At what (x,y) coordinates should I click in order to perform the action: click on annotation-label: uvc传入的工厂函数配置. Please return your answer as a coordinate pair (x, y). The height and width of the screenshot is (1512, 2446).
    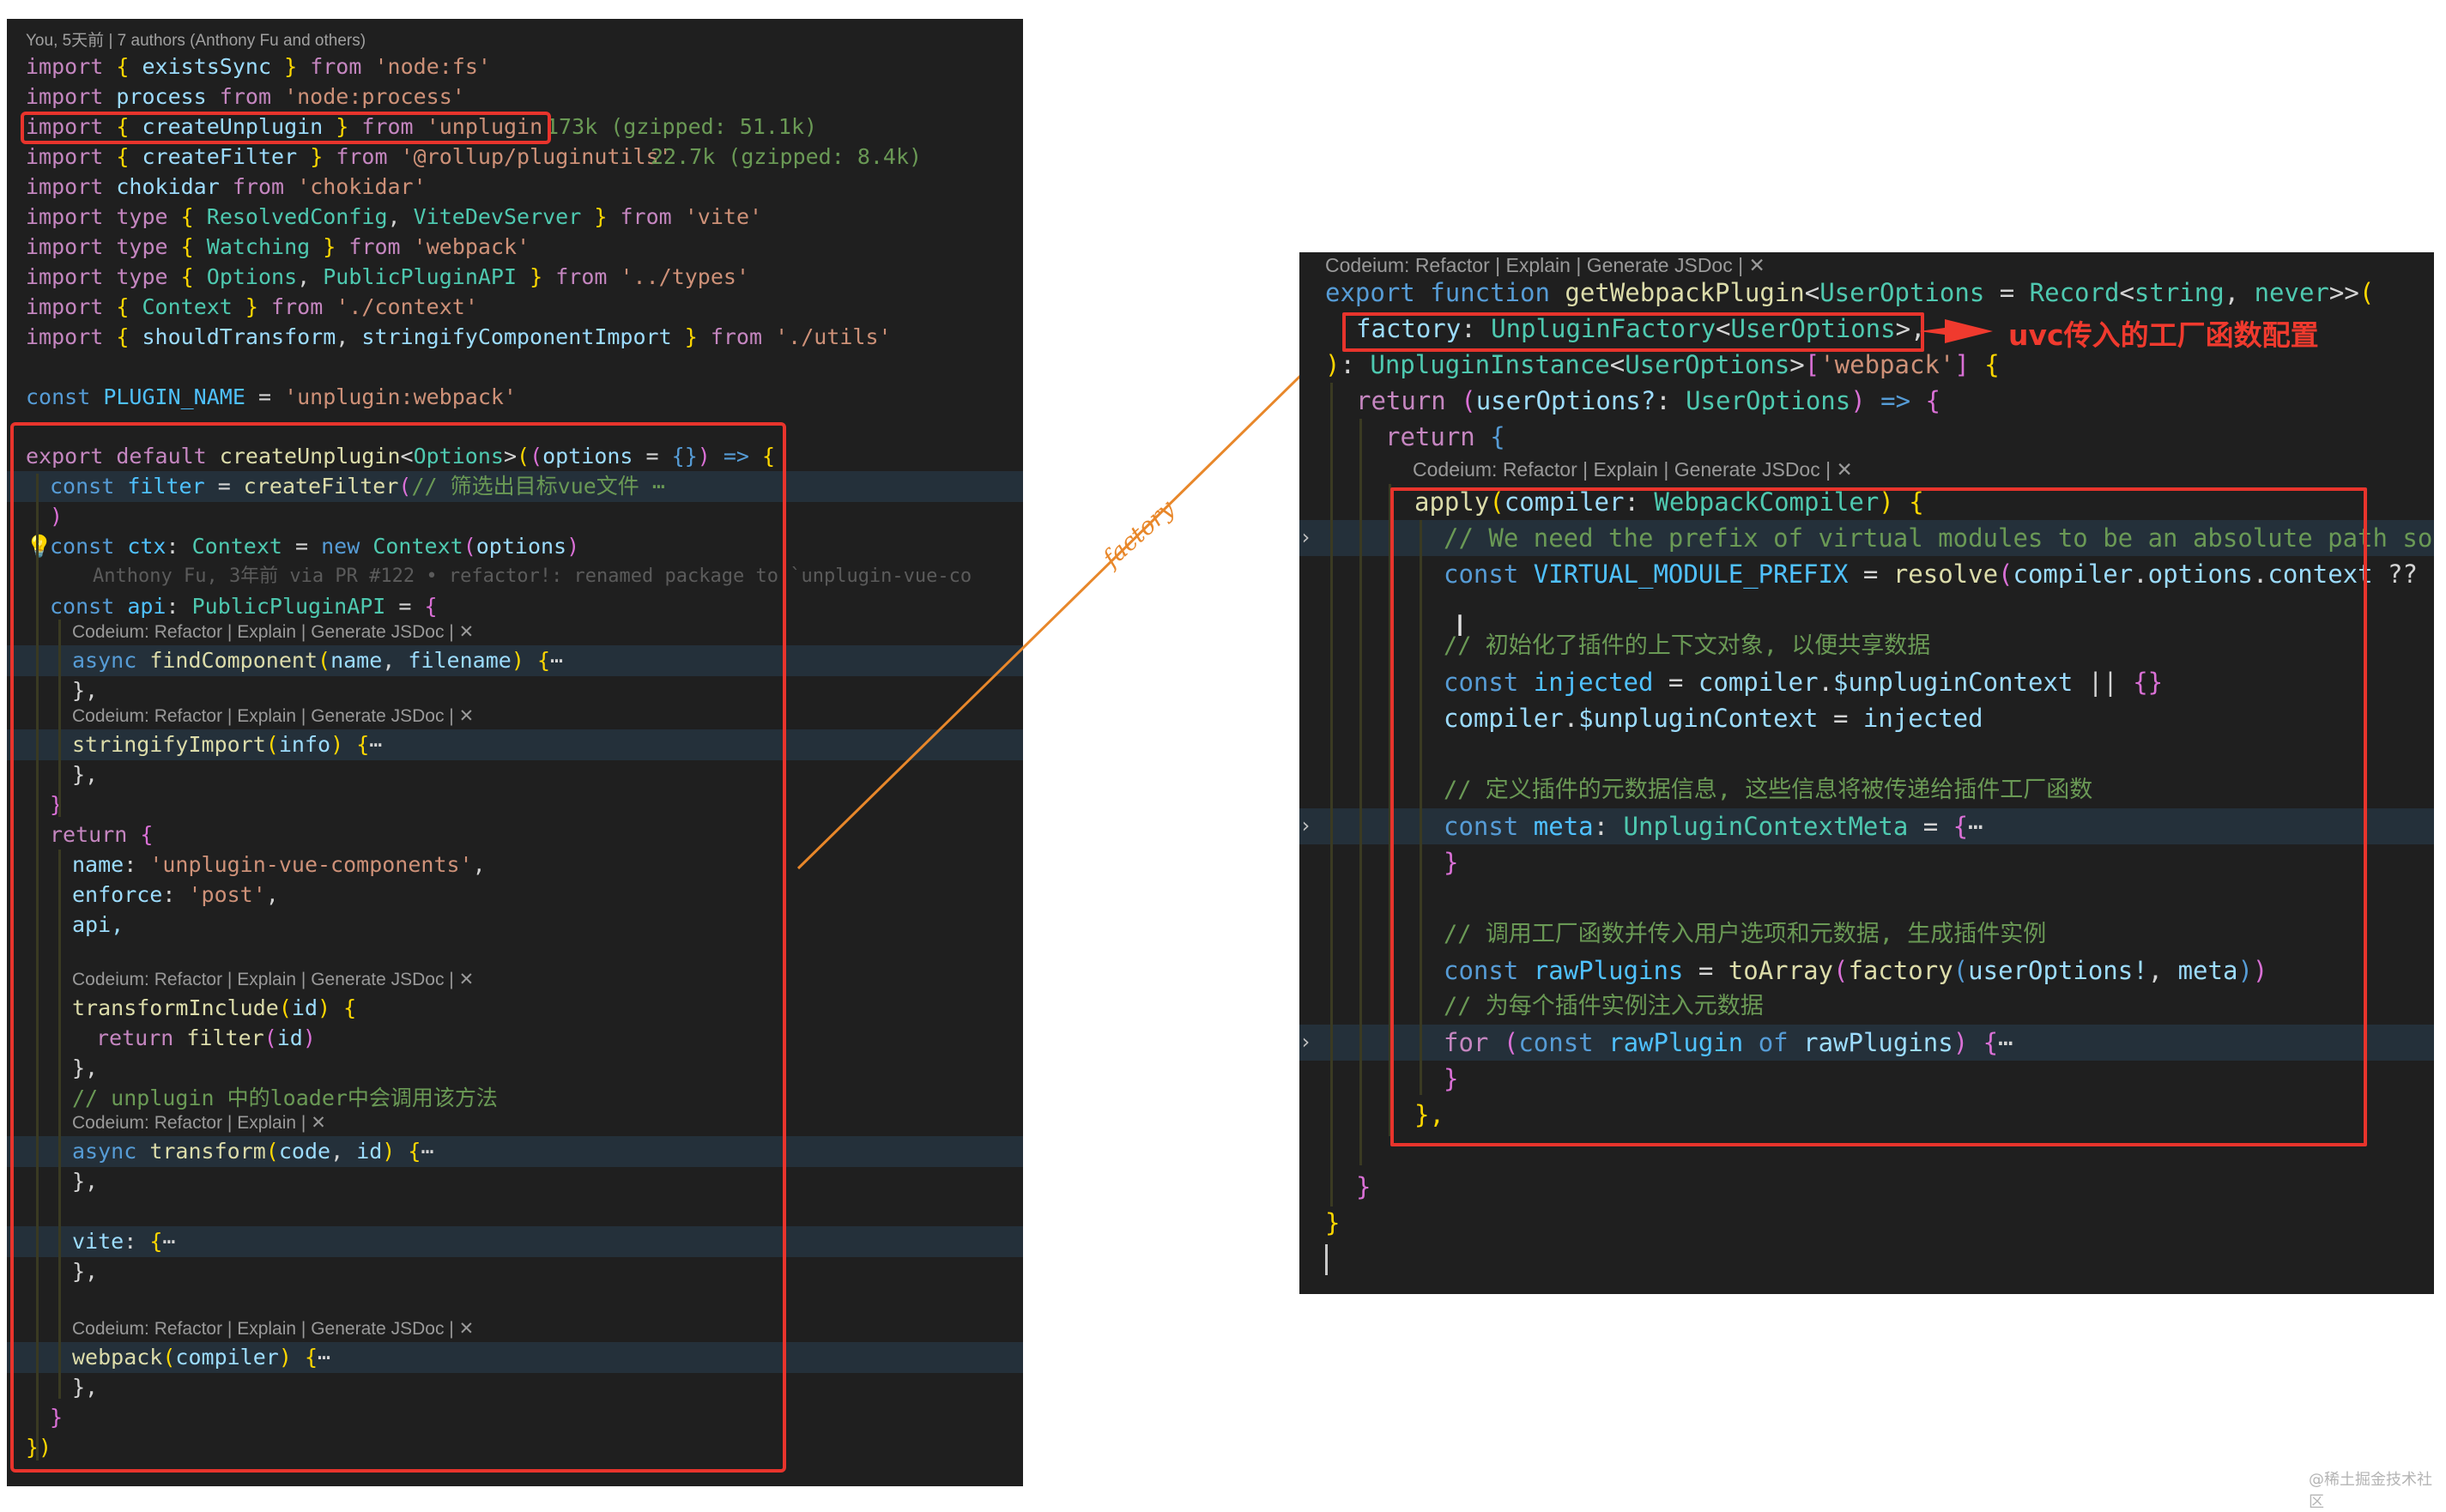
    Looking at the image, I should click on (2163, 335).